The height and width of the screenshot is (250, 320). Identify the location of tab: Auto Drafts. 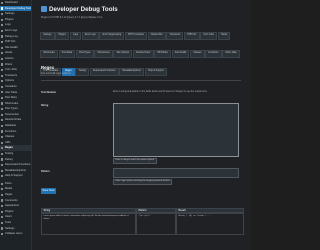
(180, 54).